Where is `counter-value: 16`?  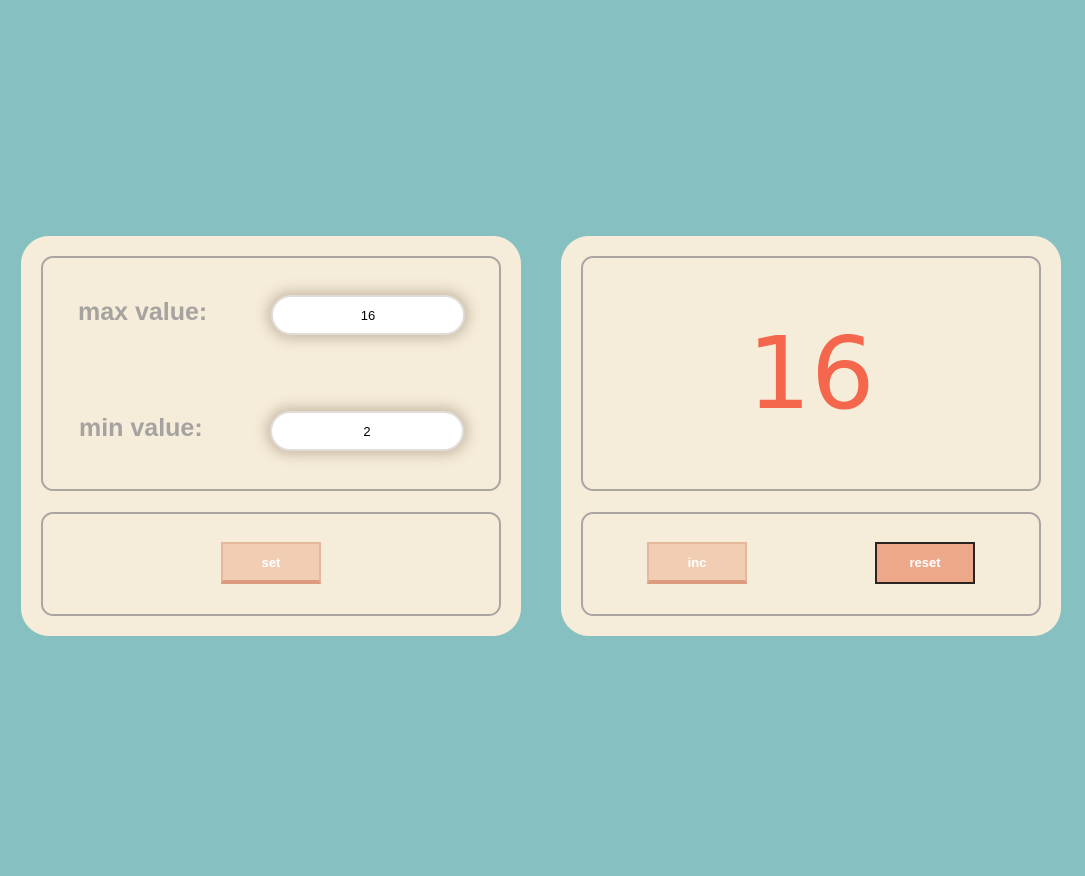
counter-value: 16 is located at coordinates (811, 373).